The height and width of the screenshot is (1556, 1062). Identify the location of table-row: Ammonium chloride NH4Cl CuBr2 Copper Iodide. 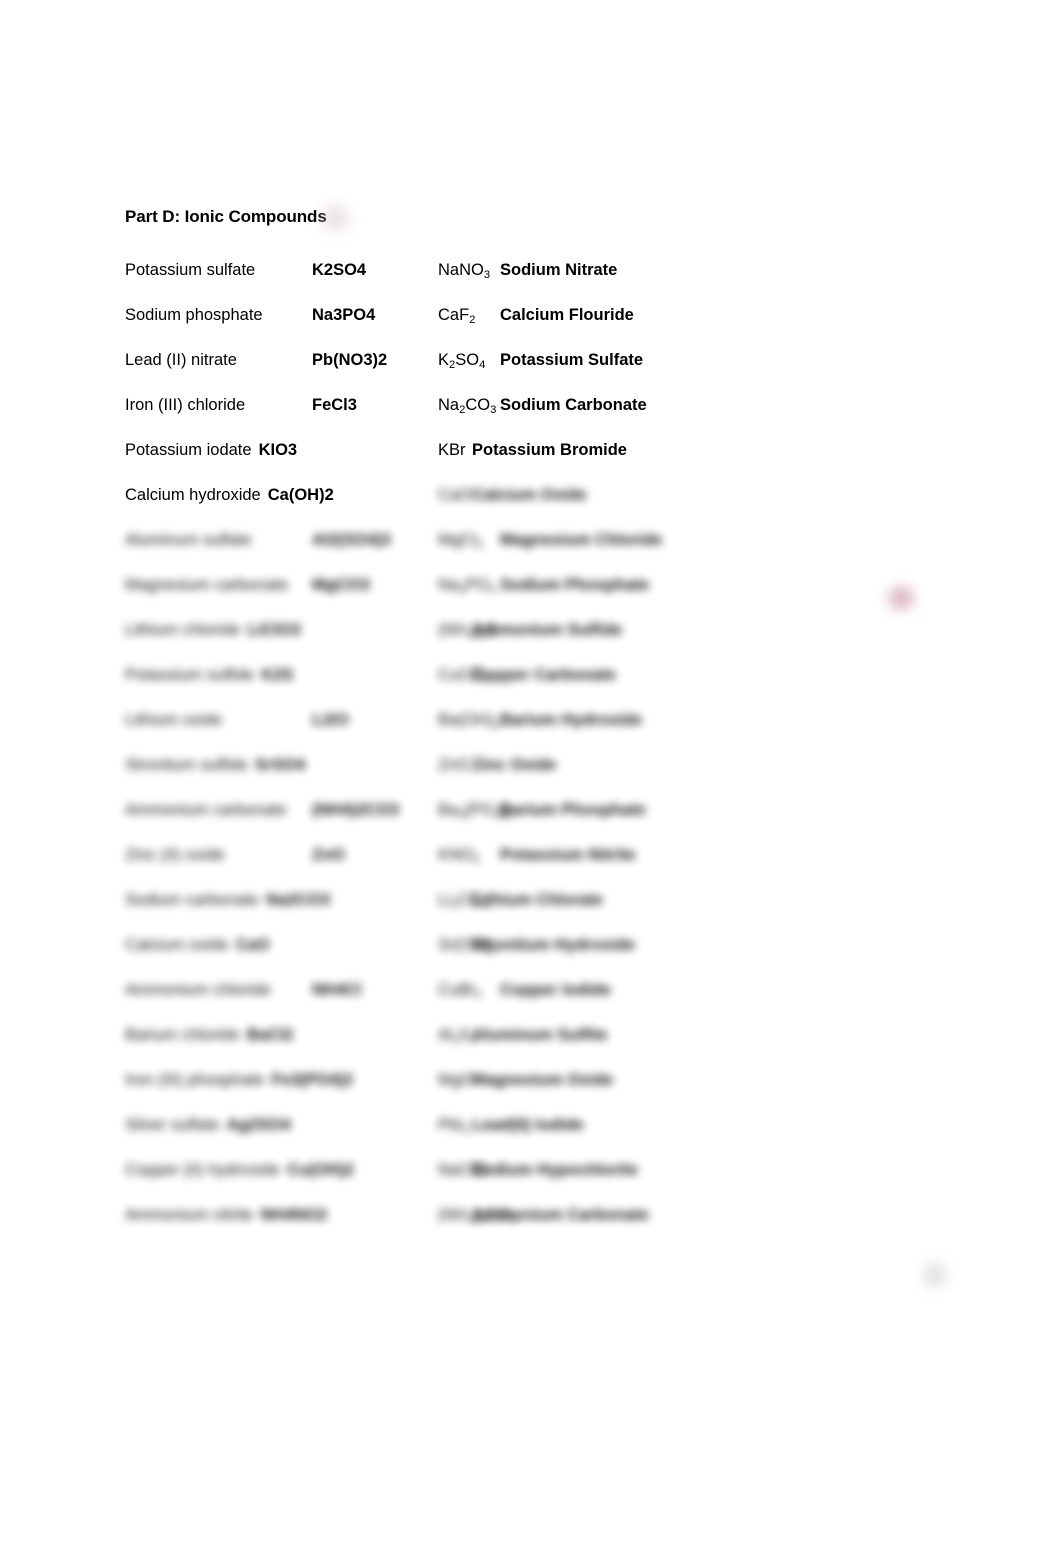
(525, 990).